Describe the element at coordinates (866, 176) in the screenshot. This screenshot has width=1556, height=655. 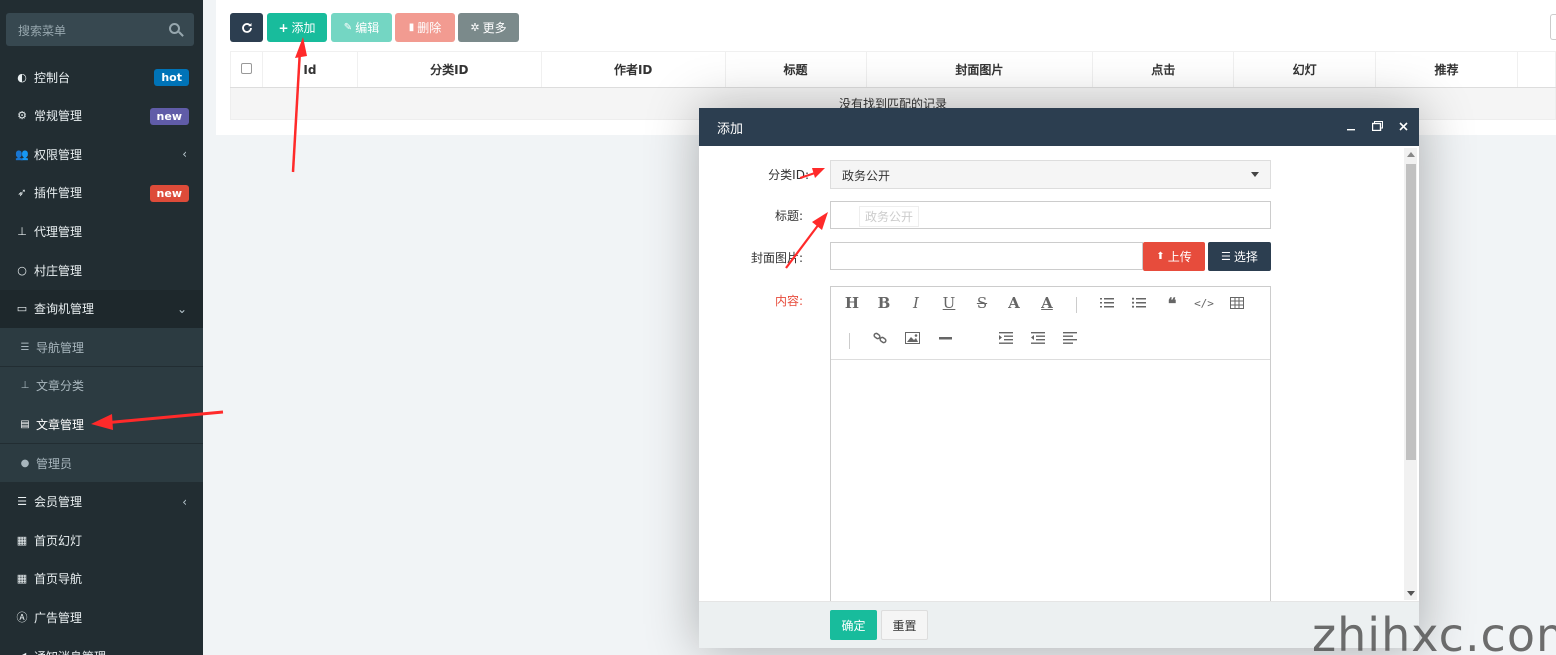
I see `category-value: 政务公开` at that location.